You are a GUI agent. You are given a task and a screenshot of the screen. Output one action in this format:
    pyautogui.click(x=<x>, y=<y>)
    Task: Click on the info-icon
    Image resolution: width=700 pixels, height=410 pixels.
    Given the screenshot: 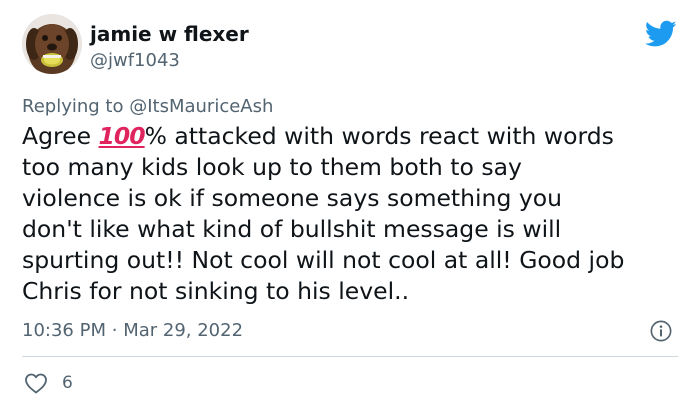 What is the action you would take?
    pyautogui.click(x=661, y=331)
    